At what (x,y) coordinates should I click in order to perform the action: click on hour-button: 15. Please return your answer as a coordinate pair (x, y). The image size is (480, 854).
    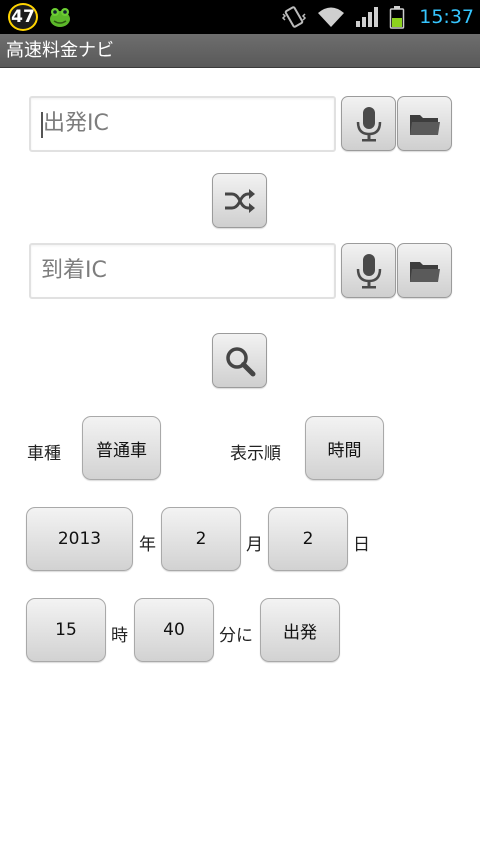
    Looking at the image, I should click on (66, 630).